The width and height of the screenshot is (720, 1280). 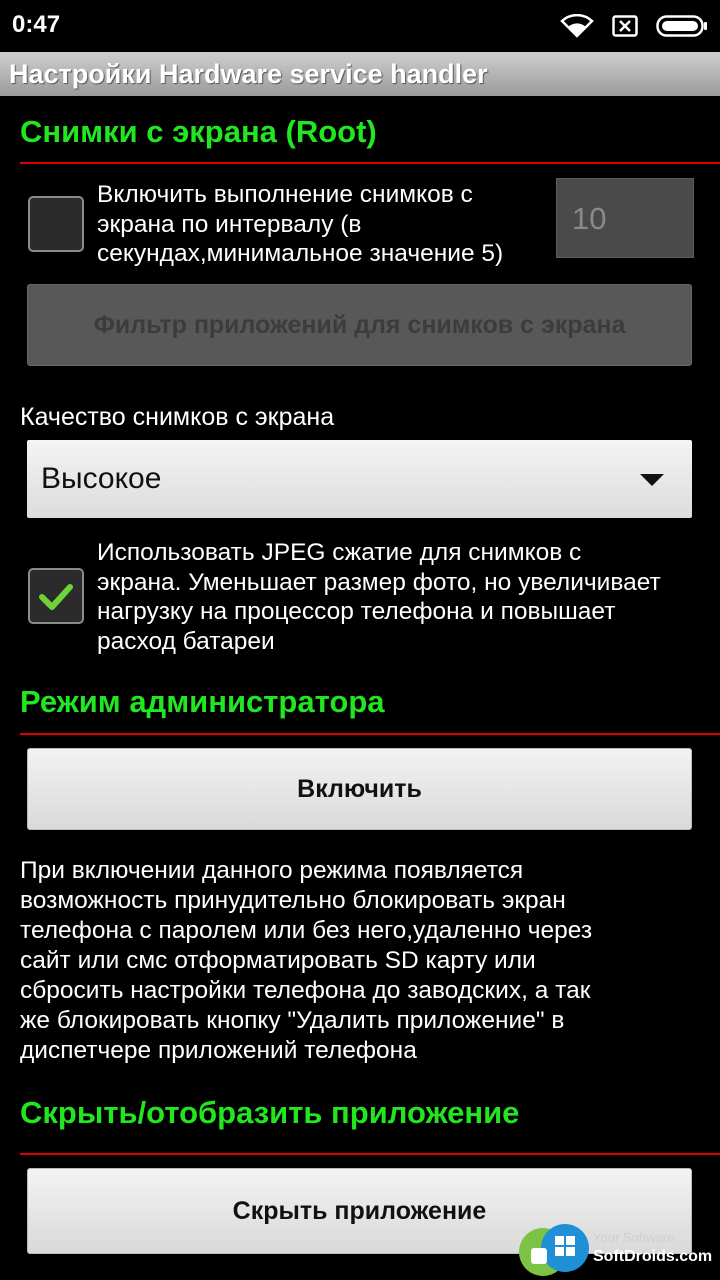 I want to click on page-title: Настройки Hardware service handler, so click(x=248, y=74).